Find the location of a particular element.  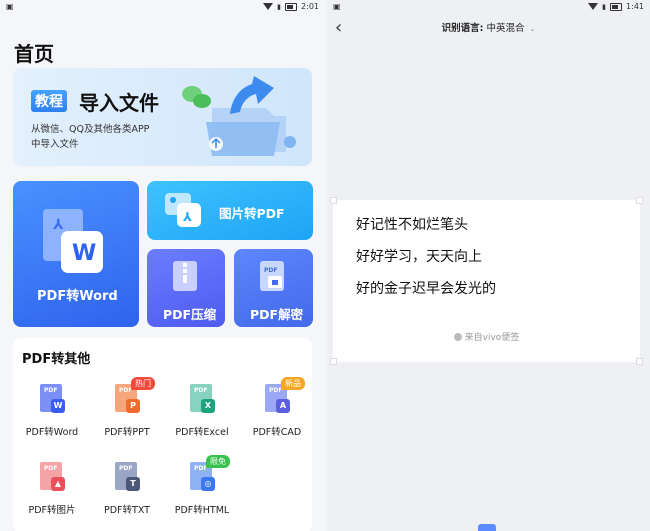

image-to-pdf-card: ⅄ 图片转PDF is located at coordinates (230, 210).